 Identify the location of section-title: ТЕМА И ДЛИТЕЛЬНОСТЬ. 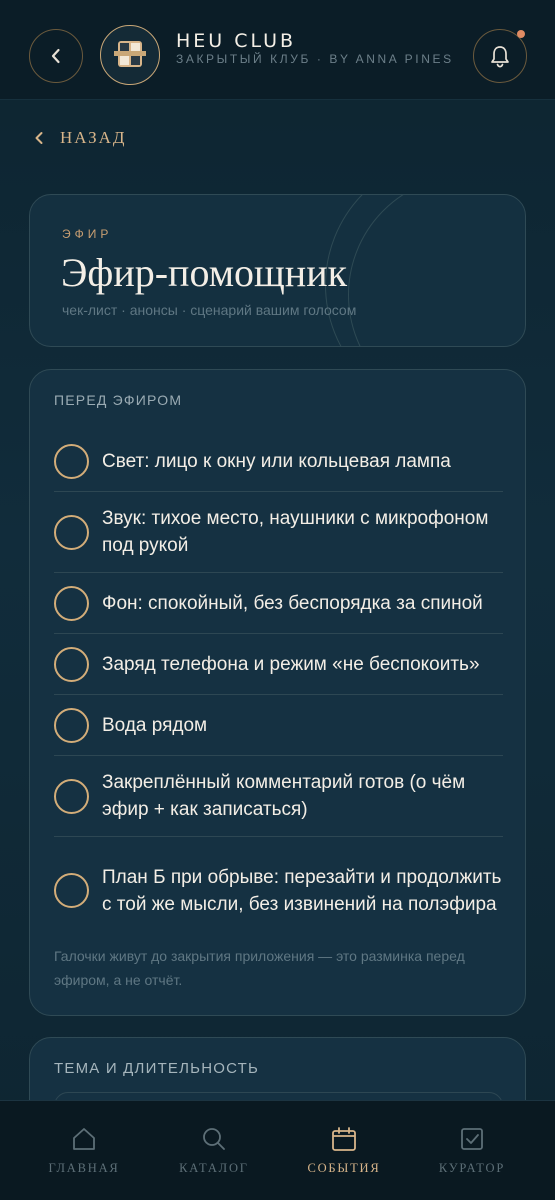
(157, 1068).